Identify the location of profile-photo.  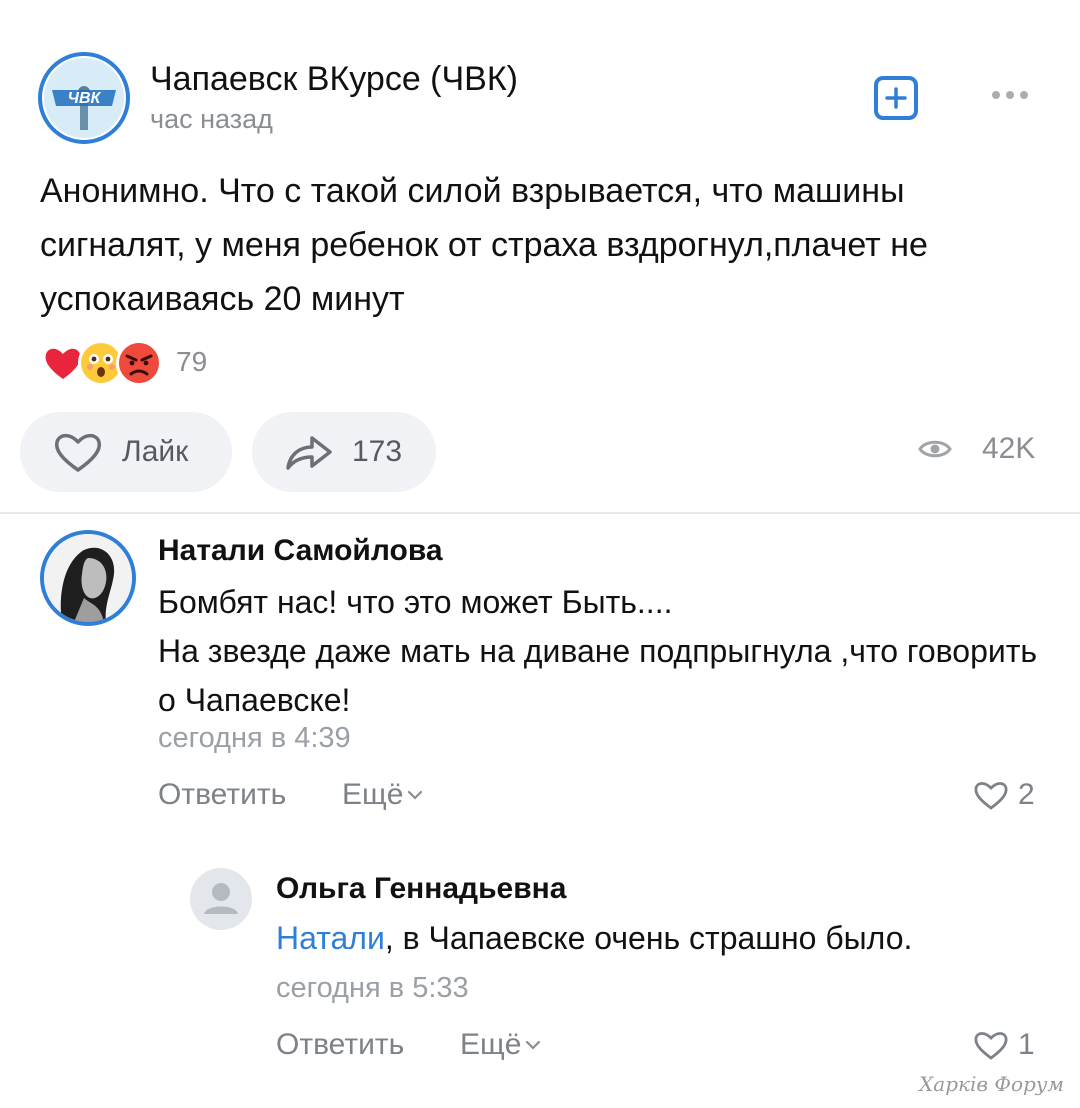
(88, 578).